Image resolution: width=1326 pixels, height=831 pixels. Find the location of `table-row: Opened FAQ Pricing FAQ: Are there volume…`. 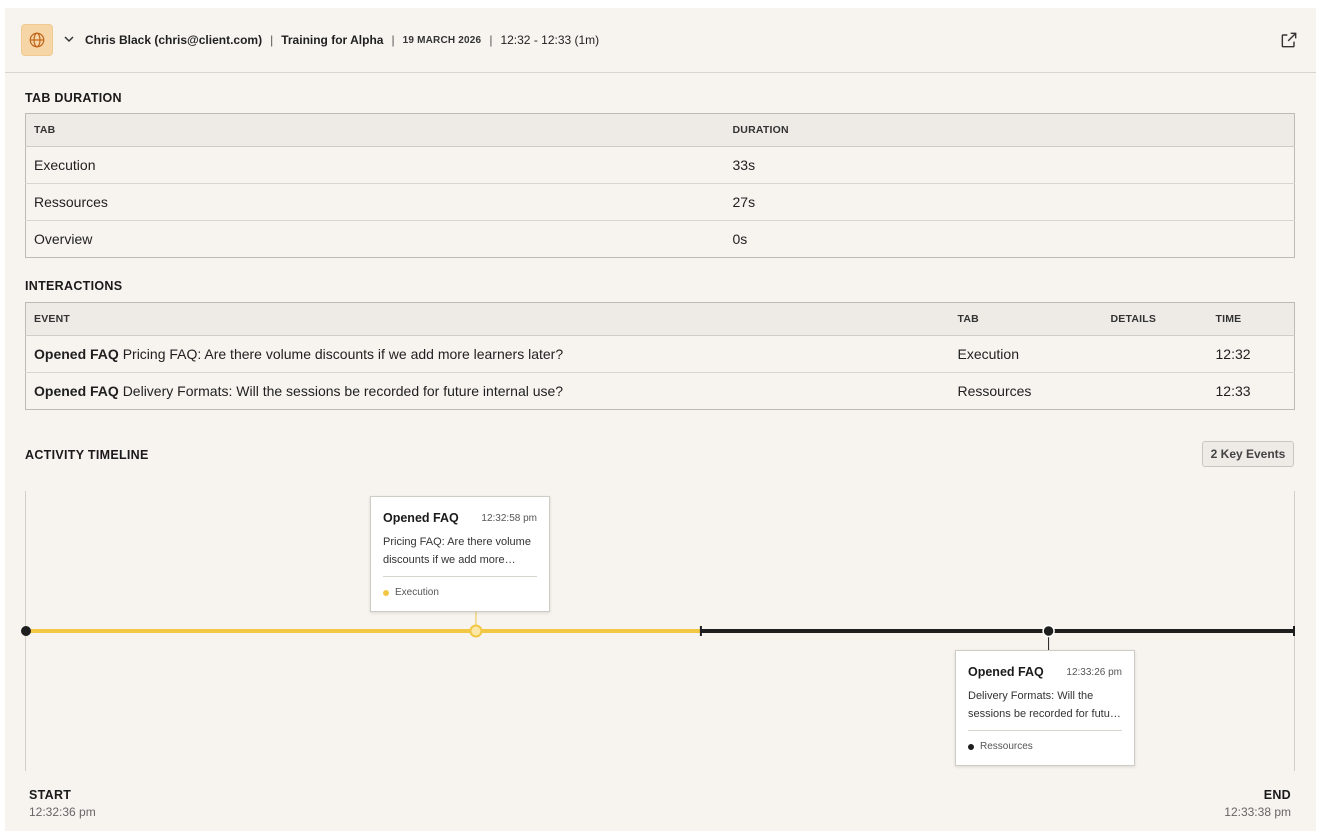

table-row: Opened FAQ Pricing FAQ: Are there volume… is located at coordinates (660, 354).